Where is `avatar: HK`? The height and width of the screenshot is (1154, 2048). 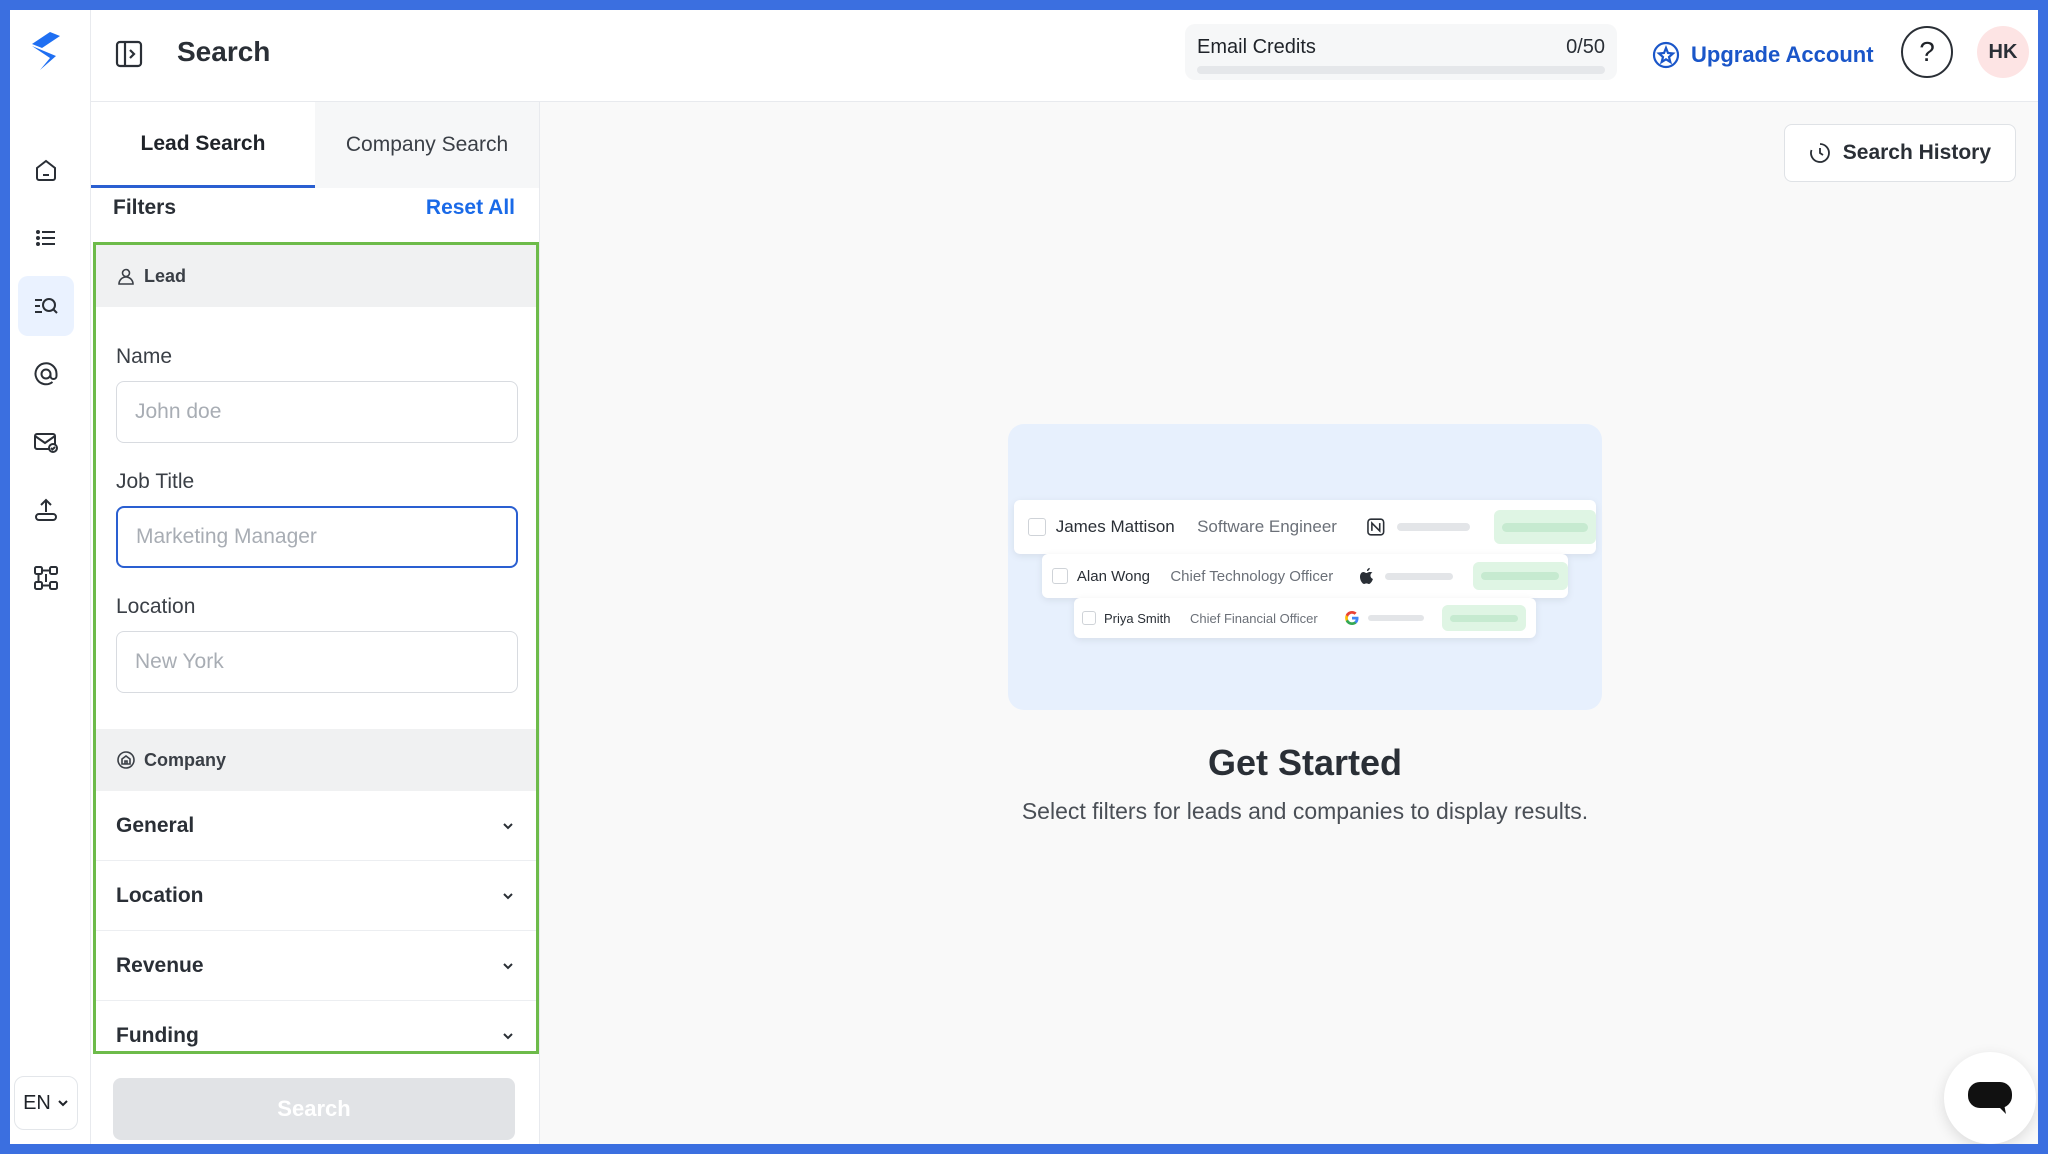 avatar: HK is located at coordinates (2003, 52).